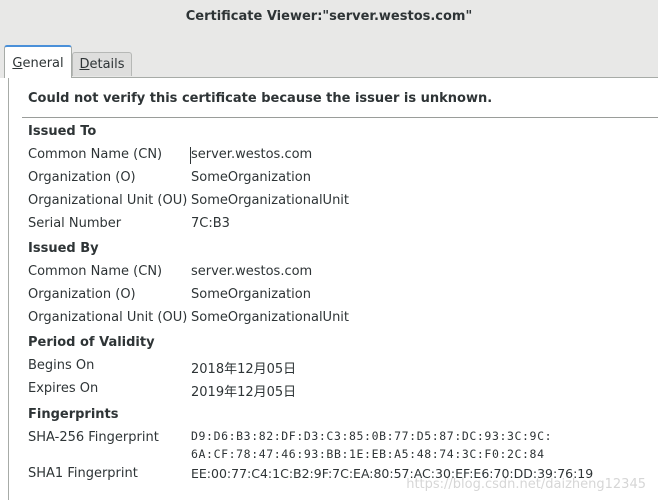 The image size is (658, 500). Describe the element at coordinates (75, 223) in the screenshot. I see `serial-number-label: Serial Number` at that location.